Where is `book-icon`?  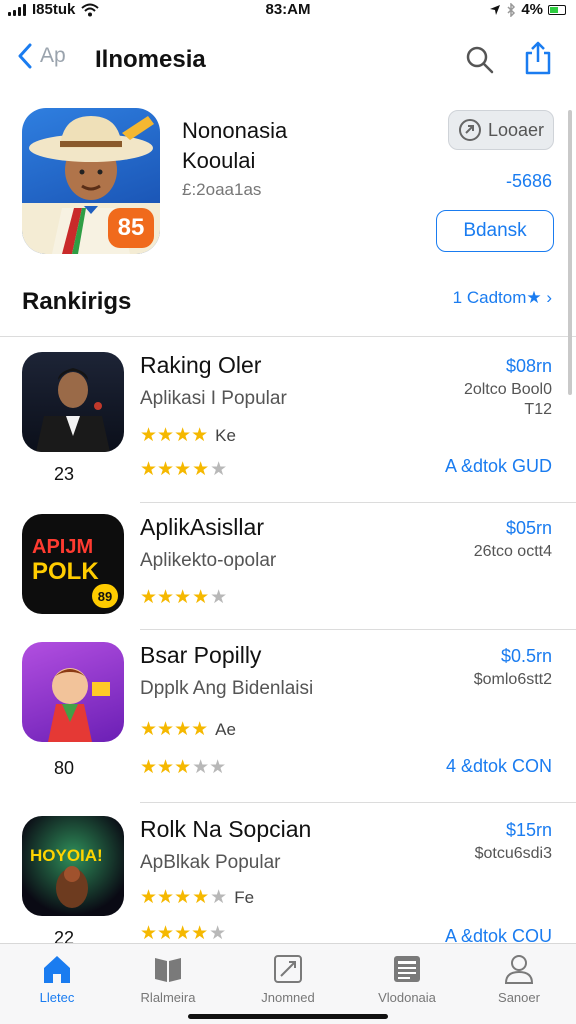 book-icon is located at coordinates (168, 970).